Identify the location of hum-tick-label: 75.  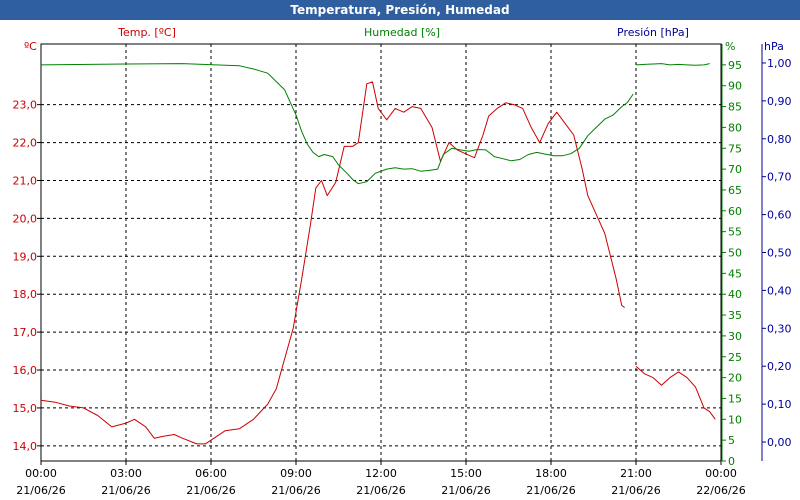
(735, 148).